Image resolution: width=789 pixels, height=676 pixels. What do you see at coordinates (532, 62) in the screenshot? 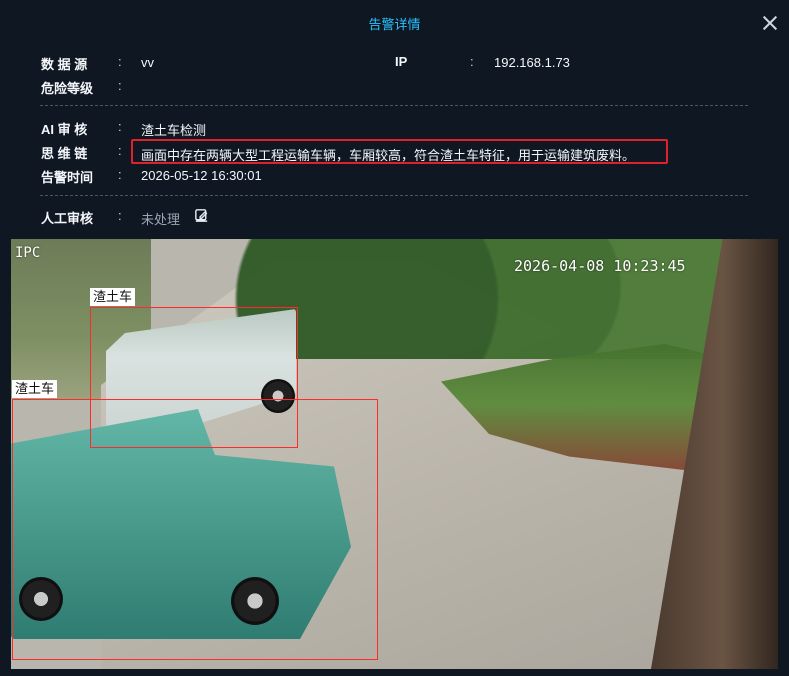
I see `ip-value: 192.168.1.73` at bounding box center [532, 62].